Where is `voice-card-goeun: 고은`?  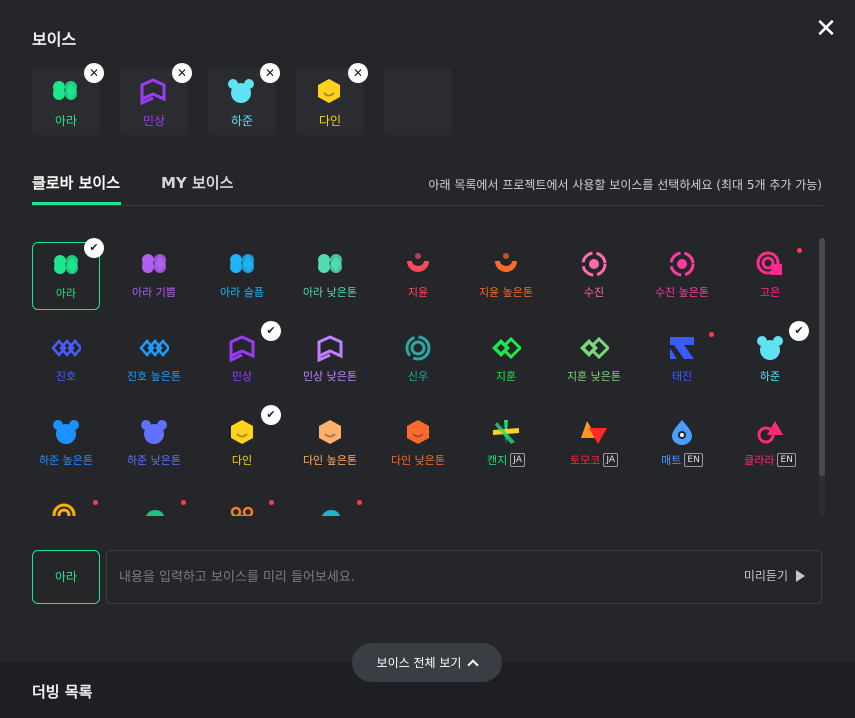
voice-card-goeun: 고은 is located at coordinates (770, 276).